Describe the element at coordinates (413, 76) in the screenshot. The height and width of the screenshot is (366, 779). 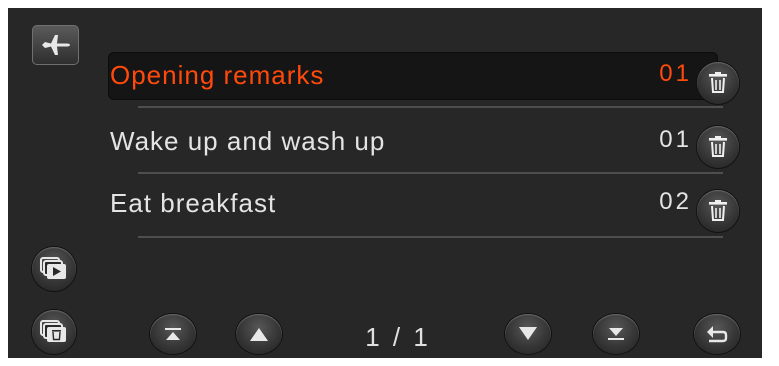
I see `list-item-opening-remarks: Opening remarks 01` at that location.